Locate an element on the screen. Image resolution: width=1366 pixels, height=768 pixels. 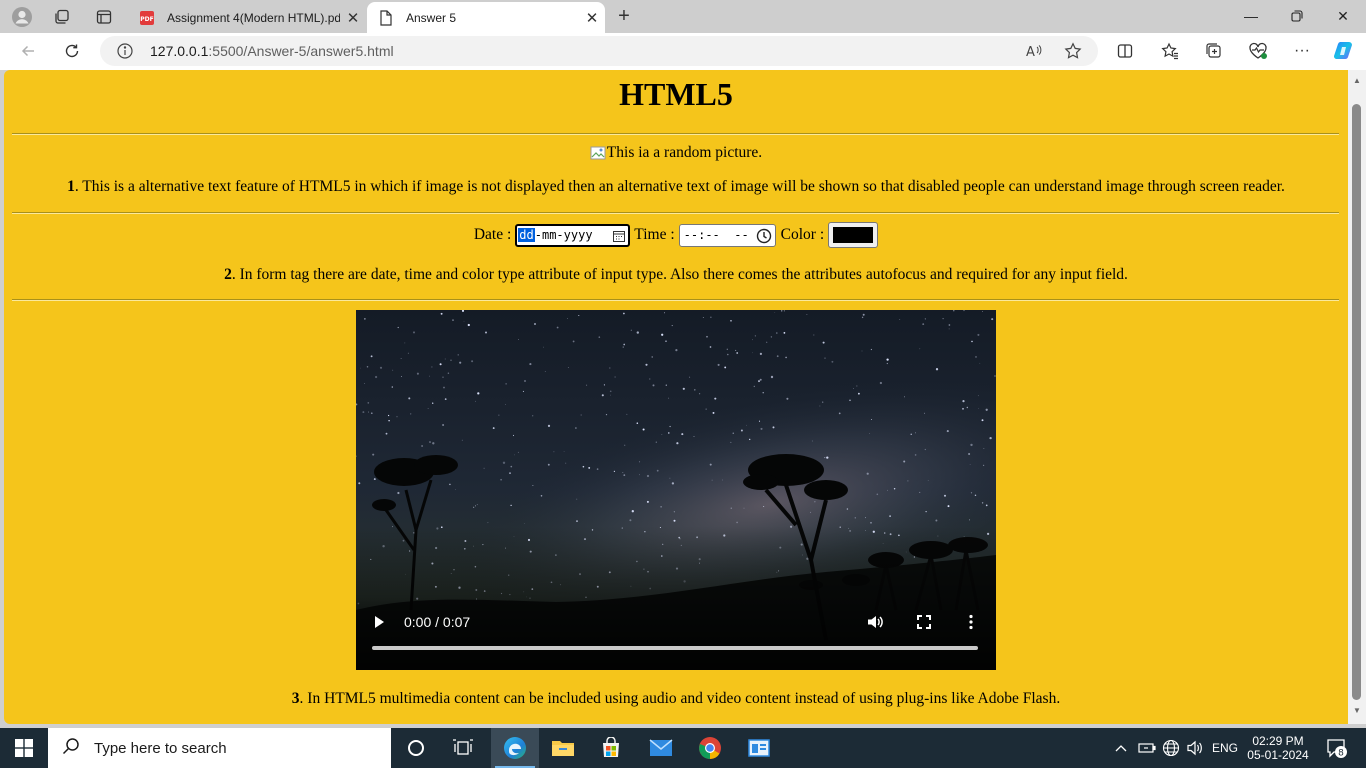
mail-icon is located at coordinates (661, 748).